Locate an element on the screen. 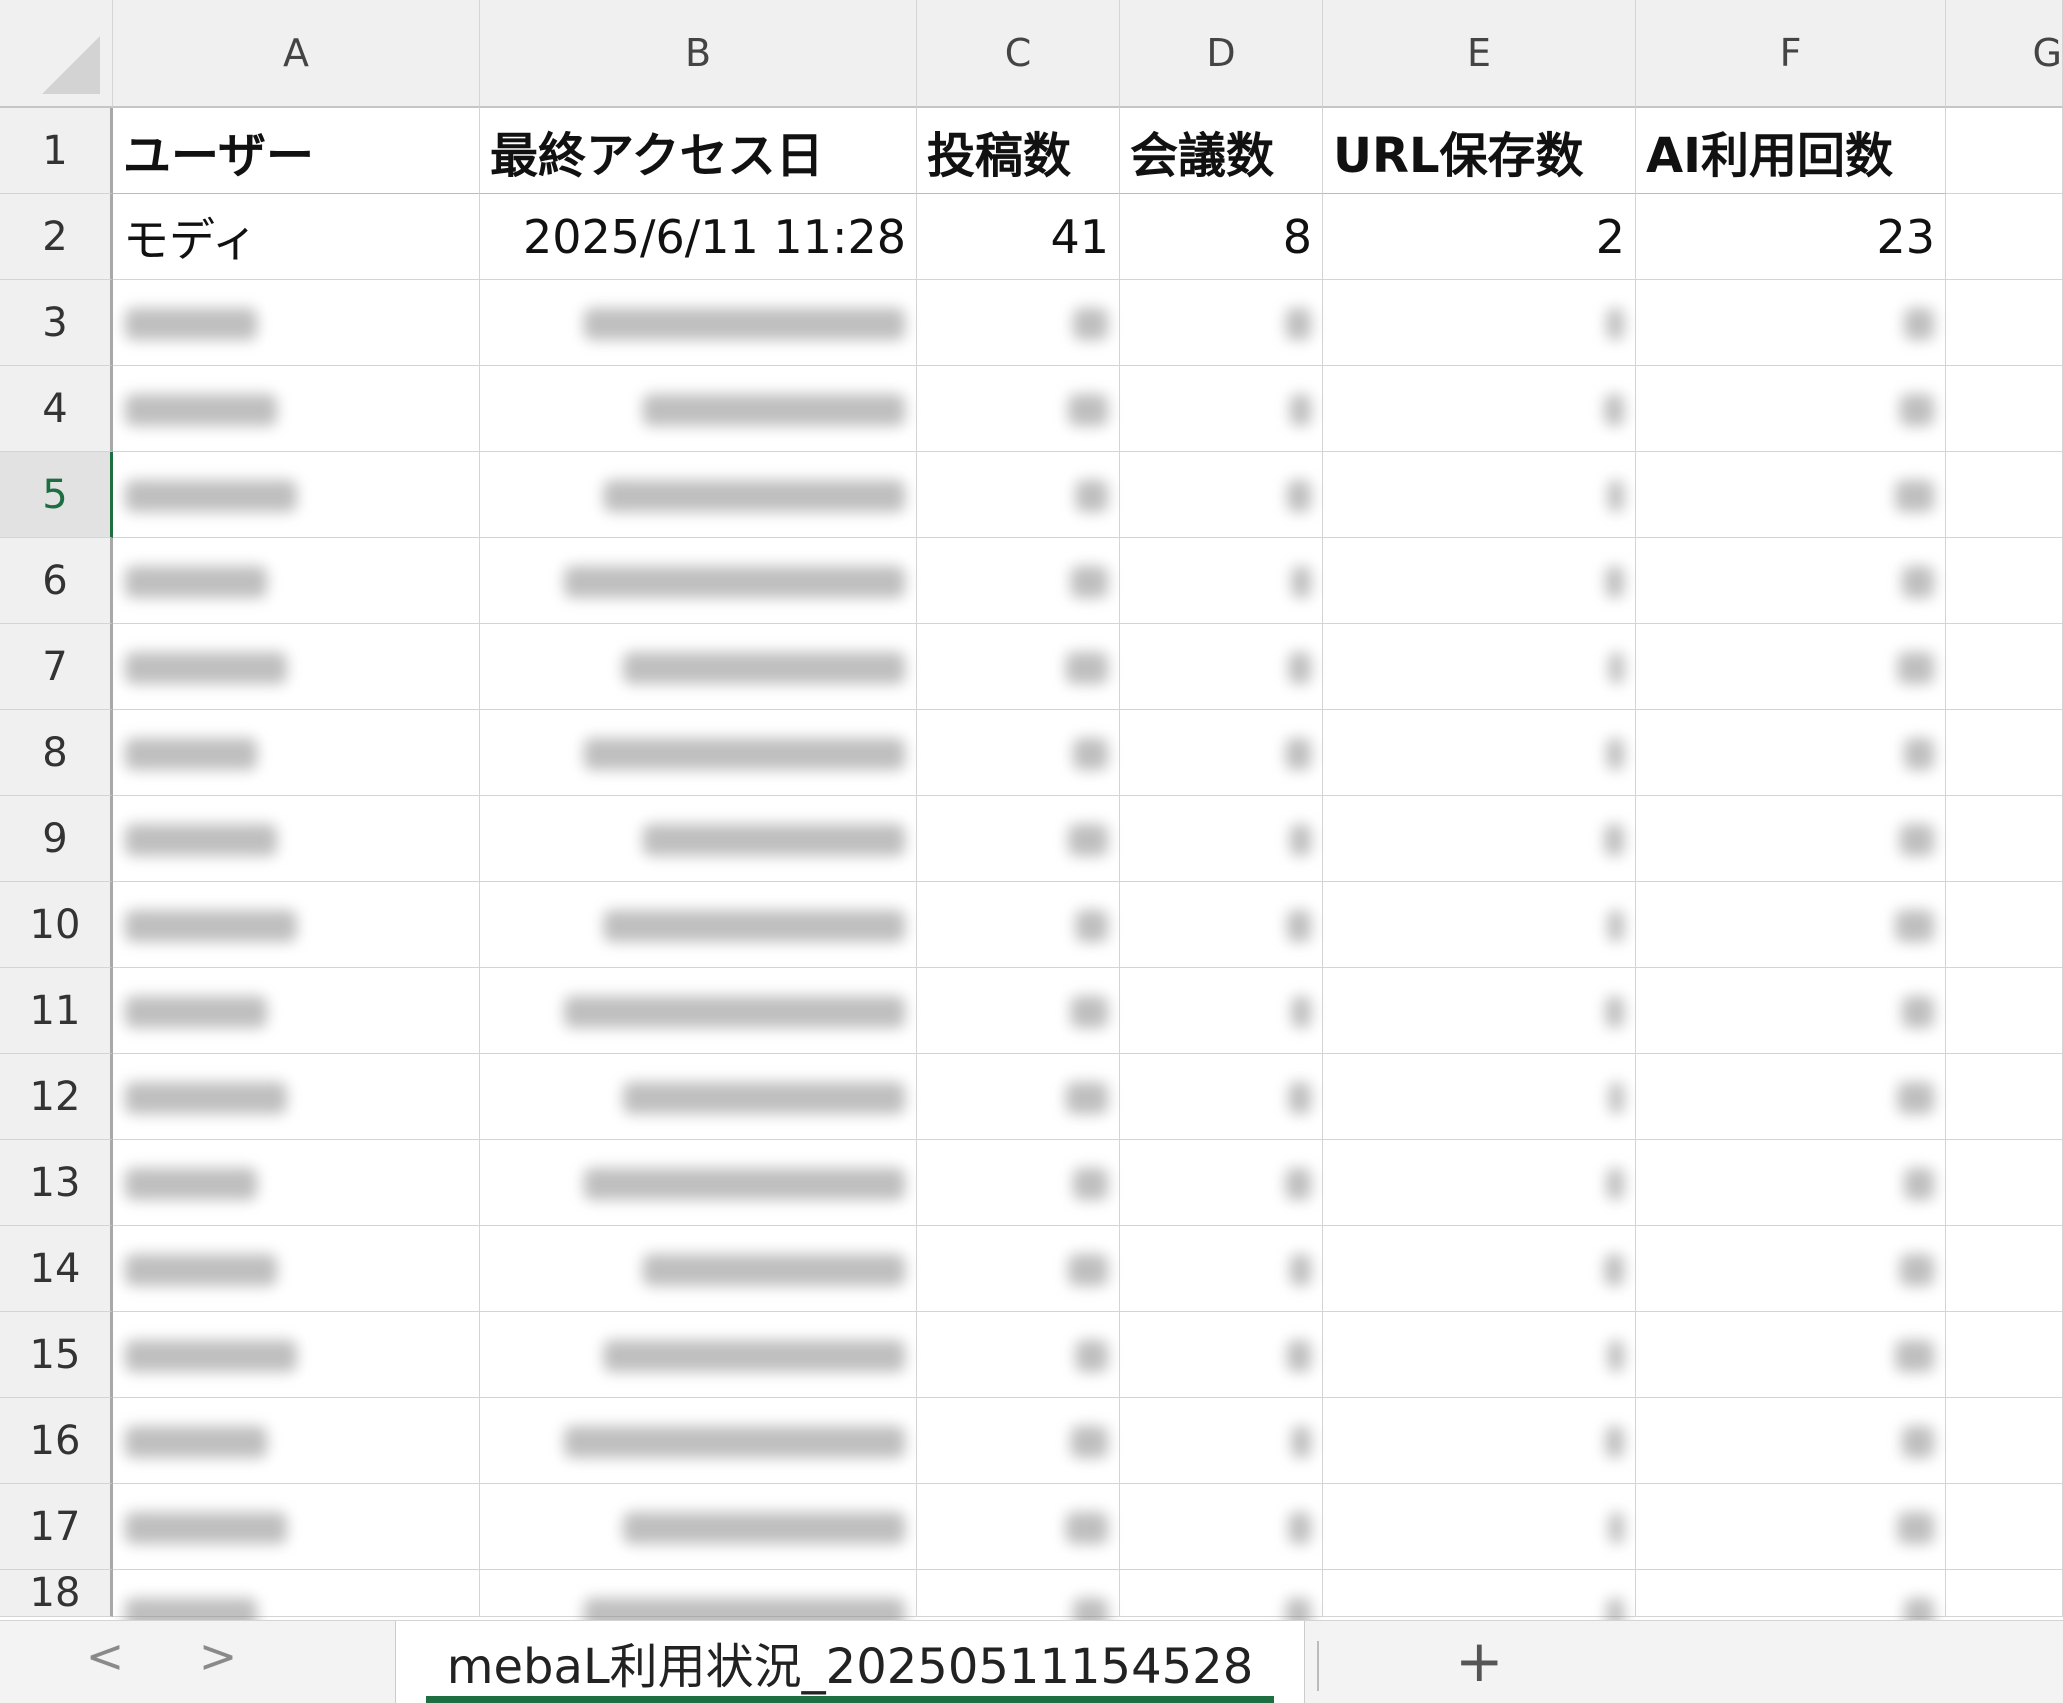 This screenshot has width=2063, height=1703. row-header-8: 8 is located at coordinates (56, 753).